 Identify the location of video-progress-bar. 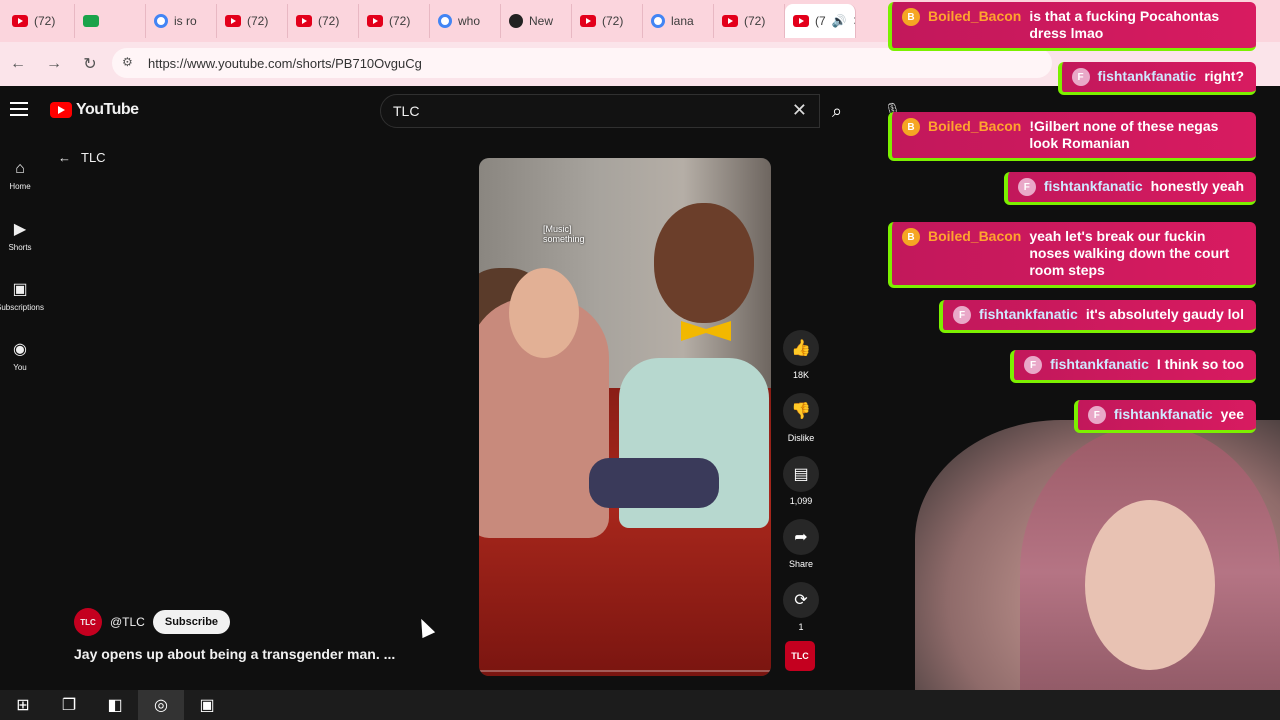
(625, 671).